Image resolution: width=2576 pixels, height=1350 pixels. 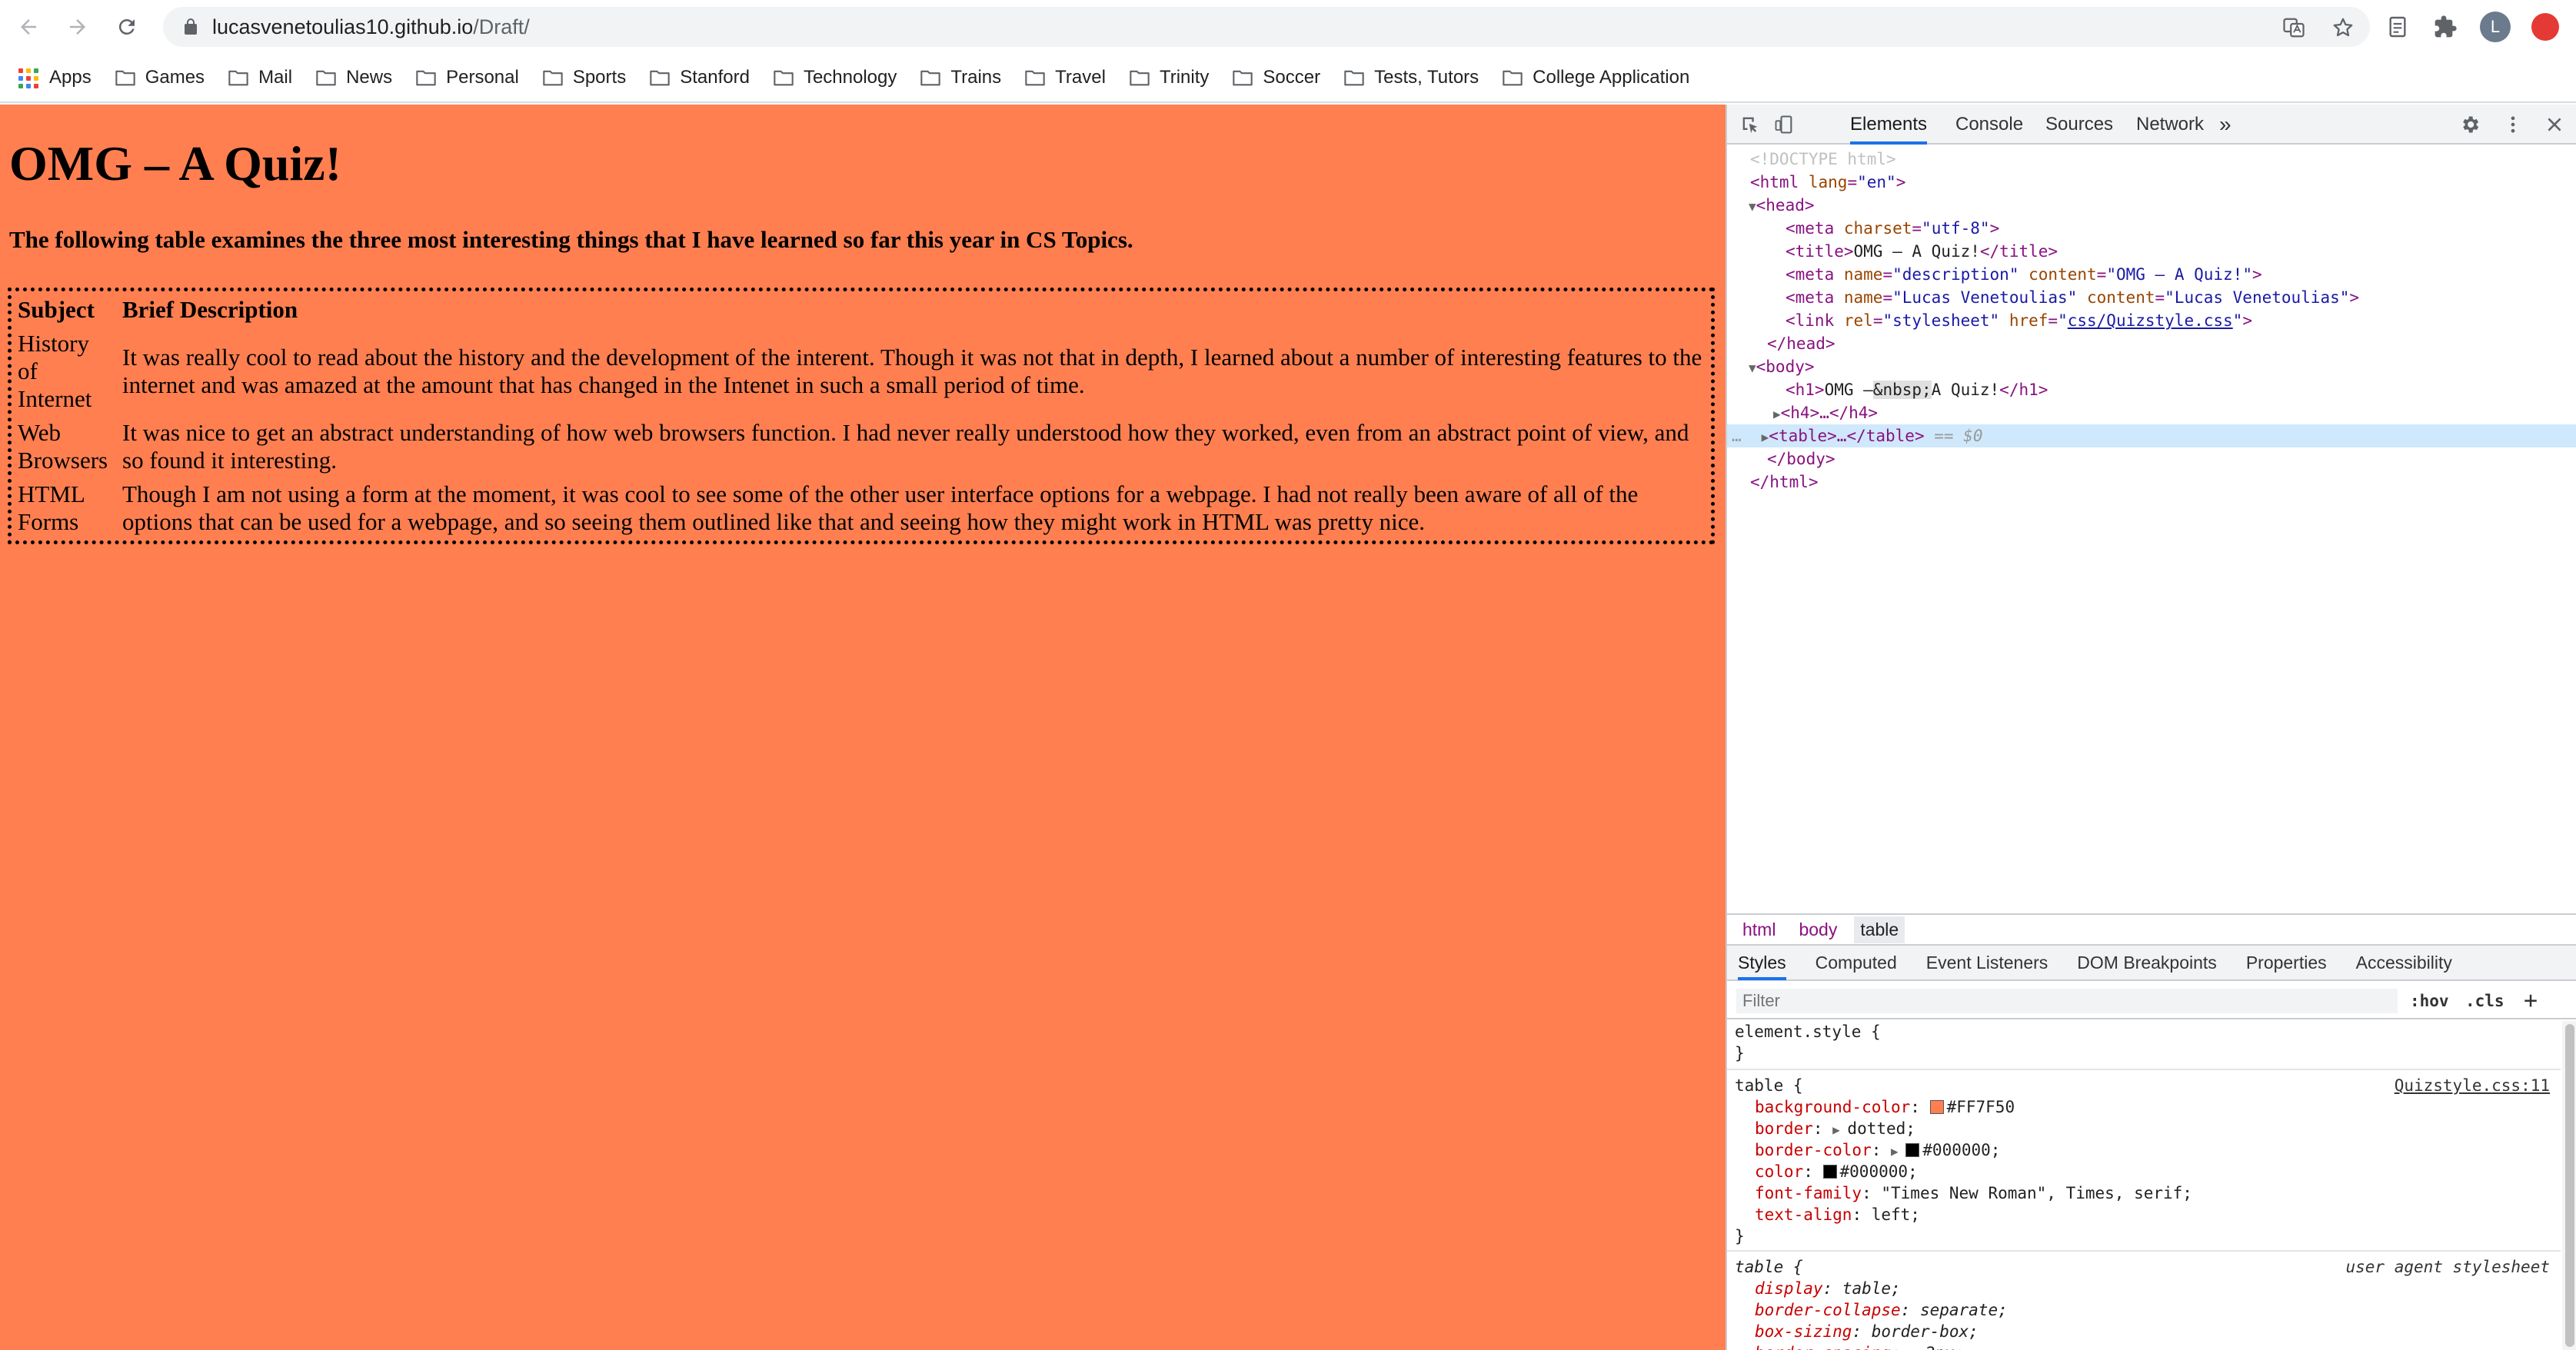 What do you see at coordinates (54, 77) in the screenshot?
I see `bookmark-apps: Apps` at bounding box center [54, 77].